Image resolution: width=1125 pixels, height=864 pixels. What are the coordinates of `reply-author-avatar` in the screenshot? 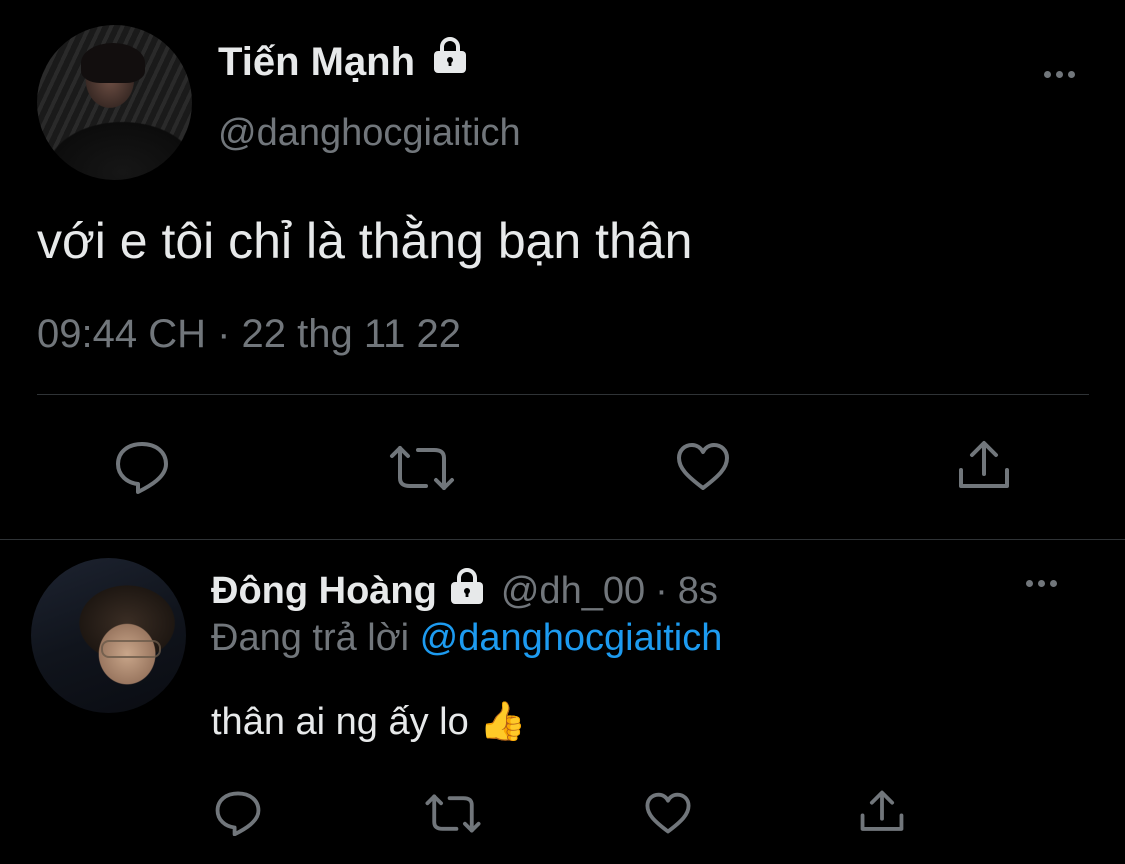 It's located at (108, 635).